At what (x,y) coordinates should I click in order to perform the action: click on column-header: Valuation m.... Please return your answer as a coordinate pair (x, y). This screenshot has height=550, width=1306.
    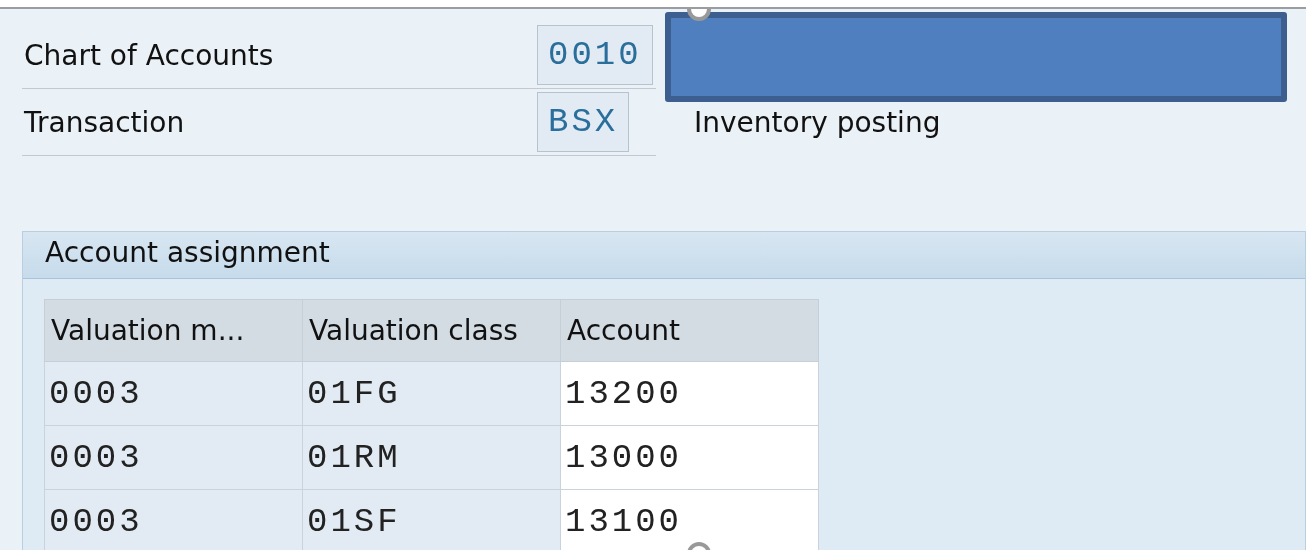
    Looking at the image, I should click on (173, 330).